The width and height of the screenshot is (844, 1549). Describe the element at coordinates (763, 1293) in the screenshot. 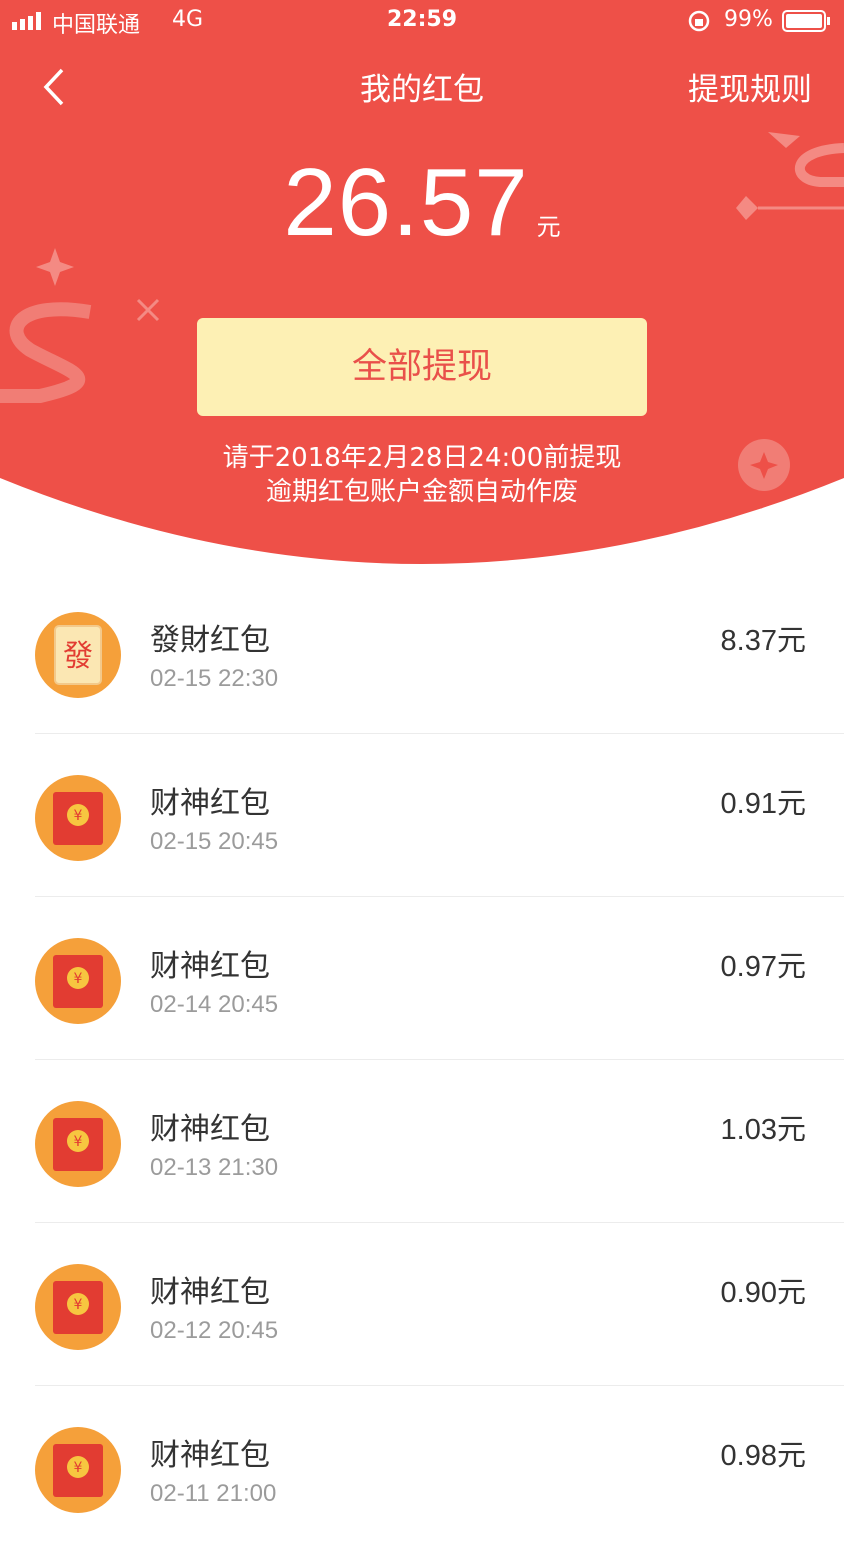

I see `packet-amount: 0.90元` at that location.